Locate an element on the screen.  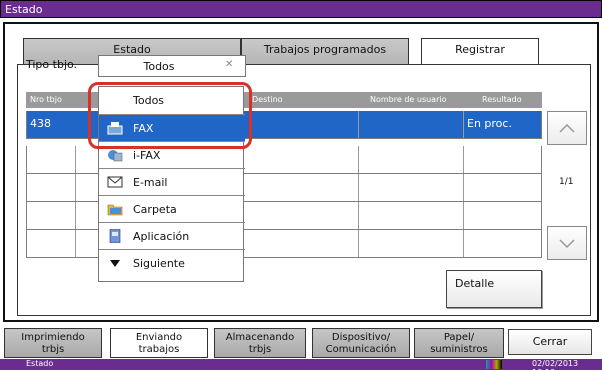
tab-label: Trabajos programados is located at coordinates (325, 49).